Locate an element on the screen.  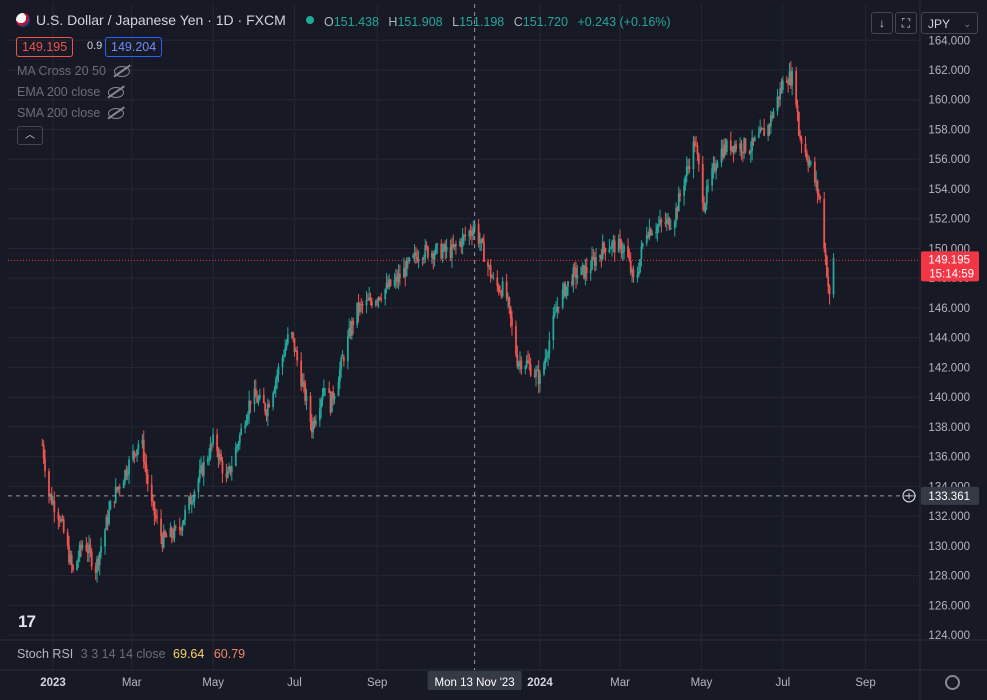
collapse-indicators-button: ︿ is located at coordinates (30, 135).